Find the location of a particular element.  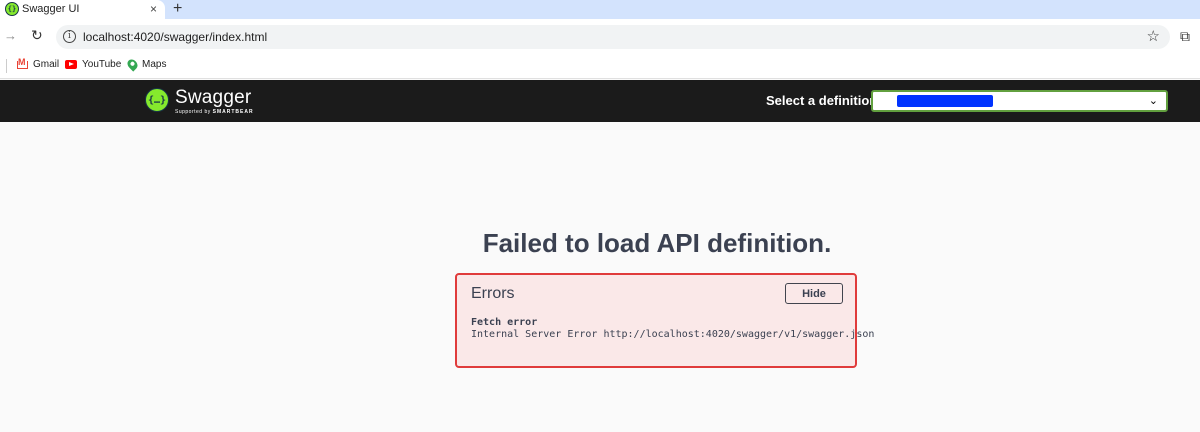

logo-subtitle: Supported by SMARTBEAR is located at coordinates (214, 112).